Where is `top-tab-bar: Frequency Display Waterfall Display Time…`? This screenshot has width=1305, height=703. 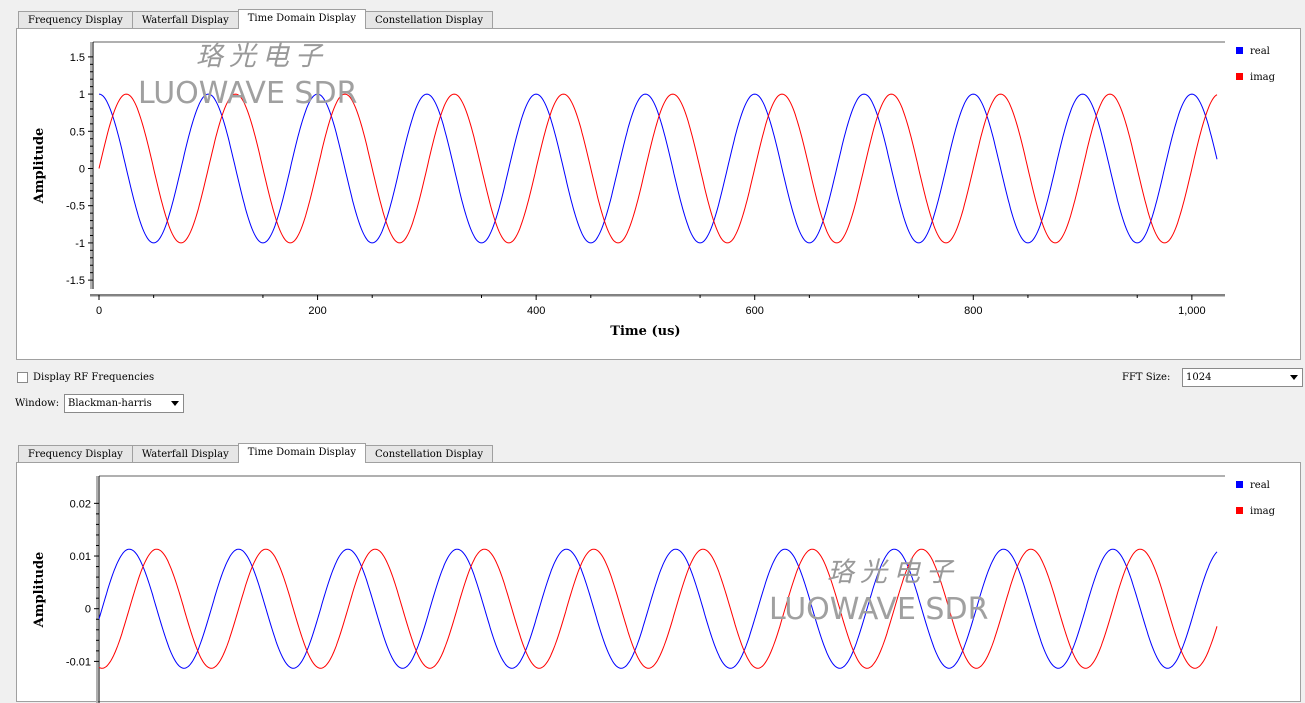 top-tab-bar: Frequency Display Waterfall Display Time… is located at coordinates (255, 19).